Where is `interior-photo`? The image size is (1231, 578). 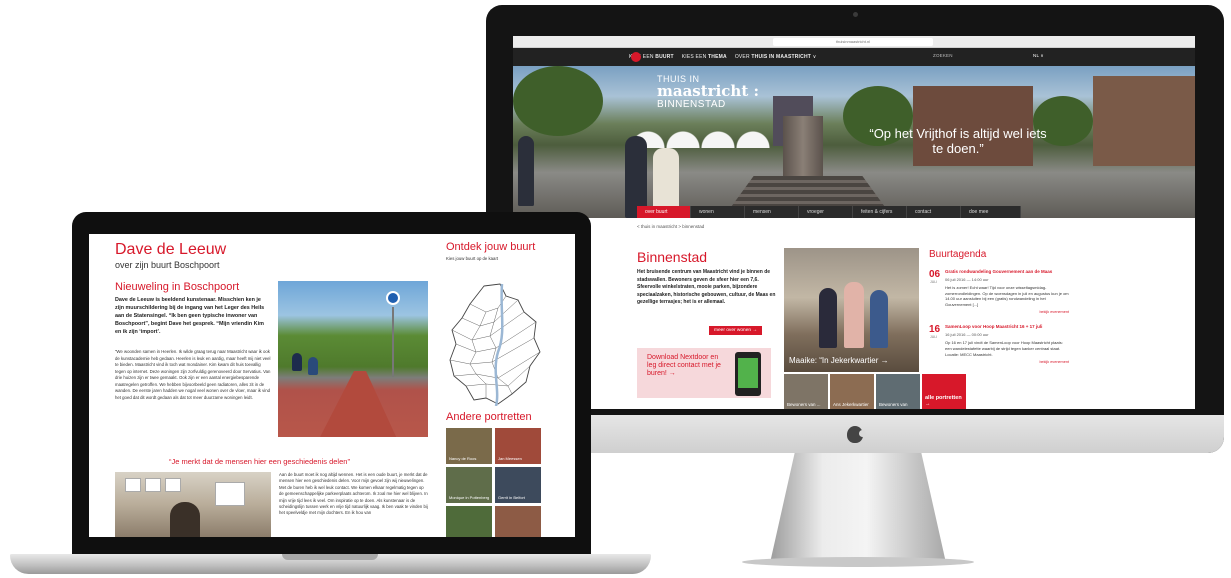 interior-photo is located at coordinates (193, 504).